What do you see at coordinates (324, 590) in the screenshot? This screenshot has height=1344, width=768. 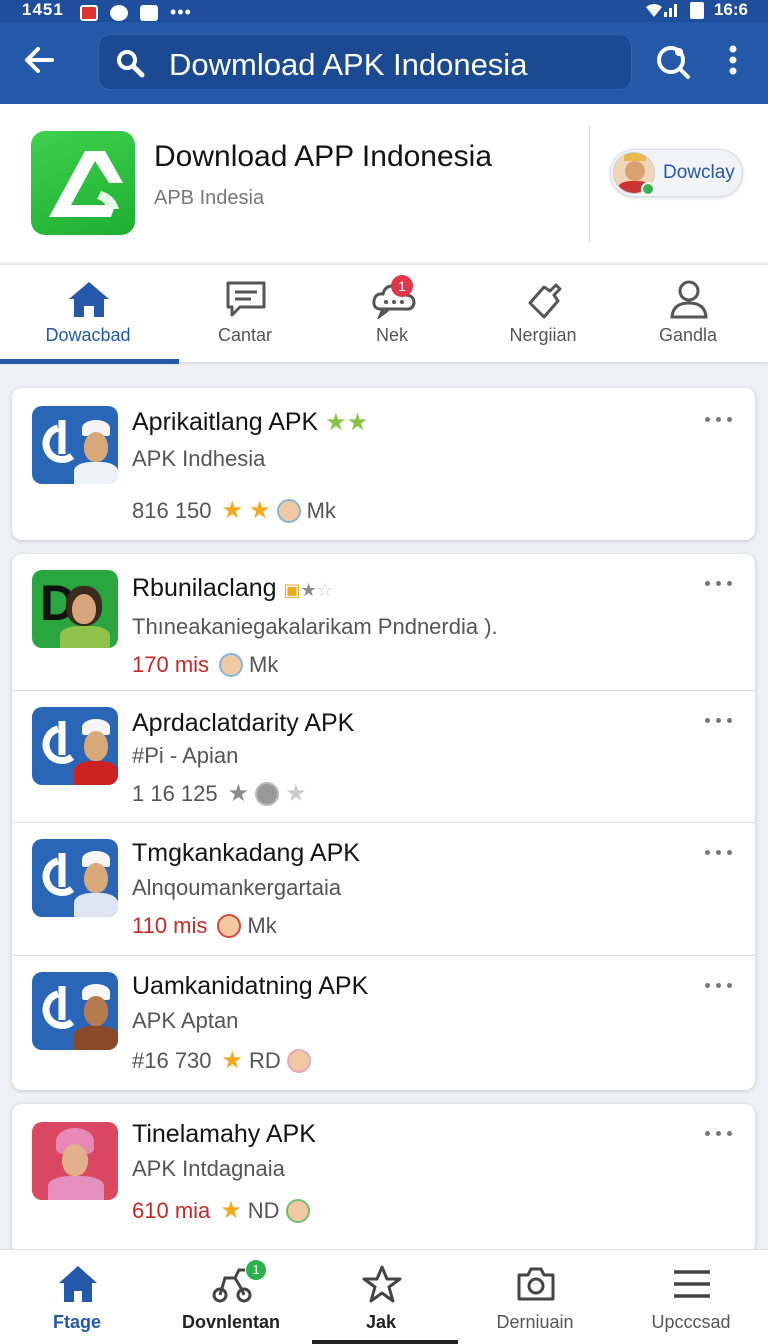 I see `star-icon: ☆` at bounding box center [324, 590].